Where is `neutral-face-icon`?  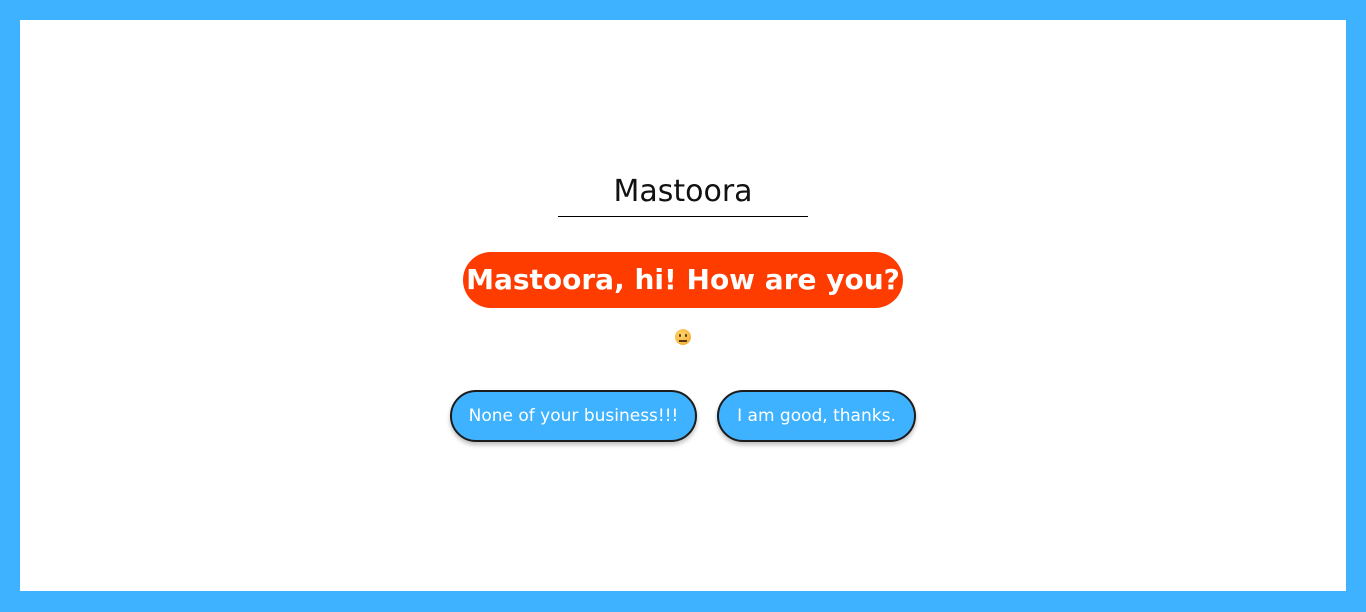 neutral-face-icon is located at coordinates (683, 337).